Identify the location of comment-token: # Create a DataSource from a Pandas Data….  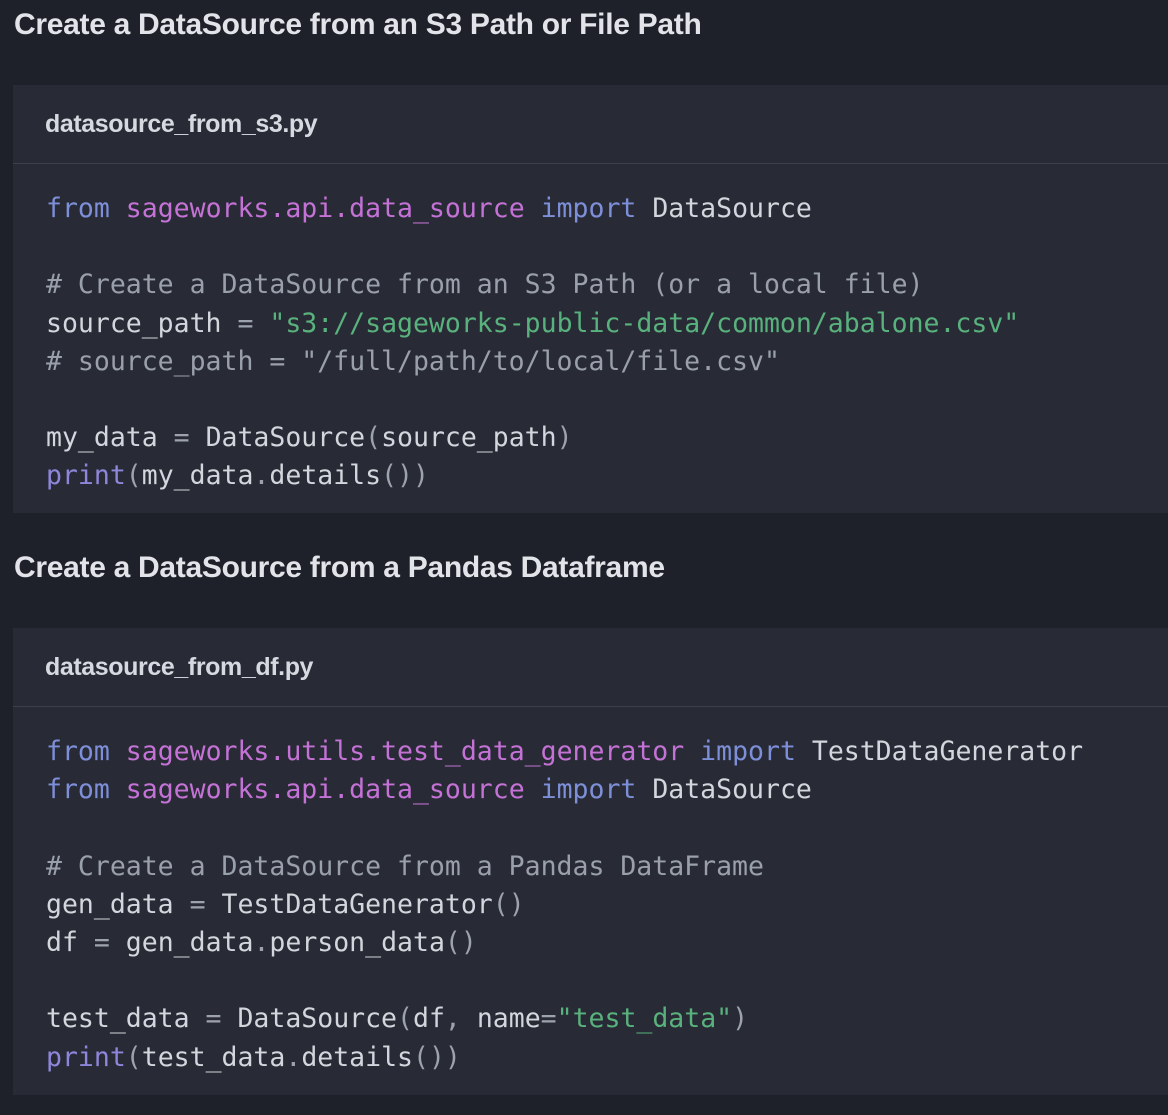
(405, 866).